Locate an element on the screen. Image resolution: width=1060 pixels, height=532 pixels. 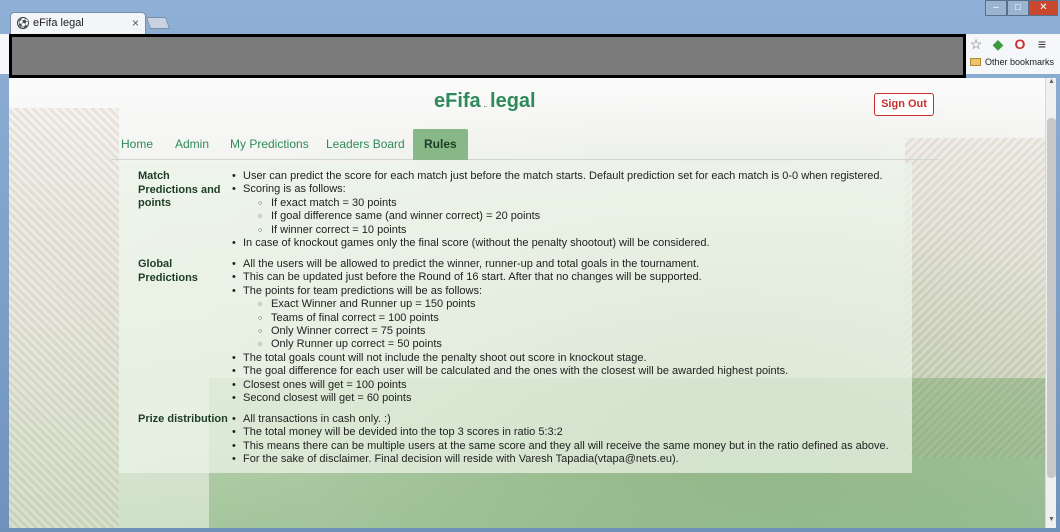
section-title: Match Predictions and points is located at coordinates (179, 189).